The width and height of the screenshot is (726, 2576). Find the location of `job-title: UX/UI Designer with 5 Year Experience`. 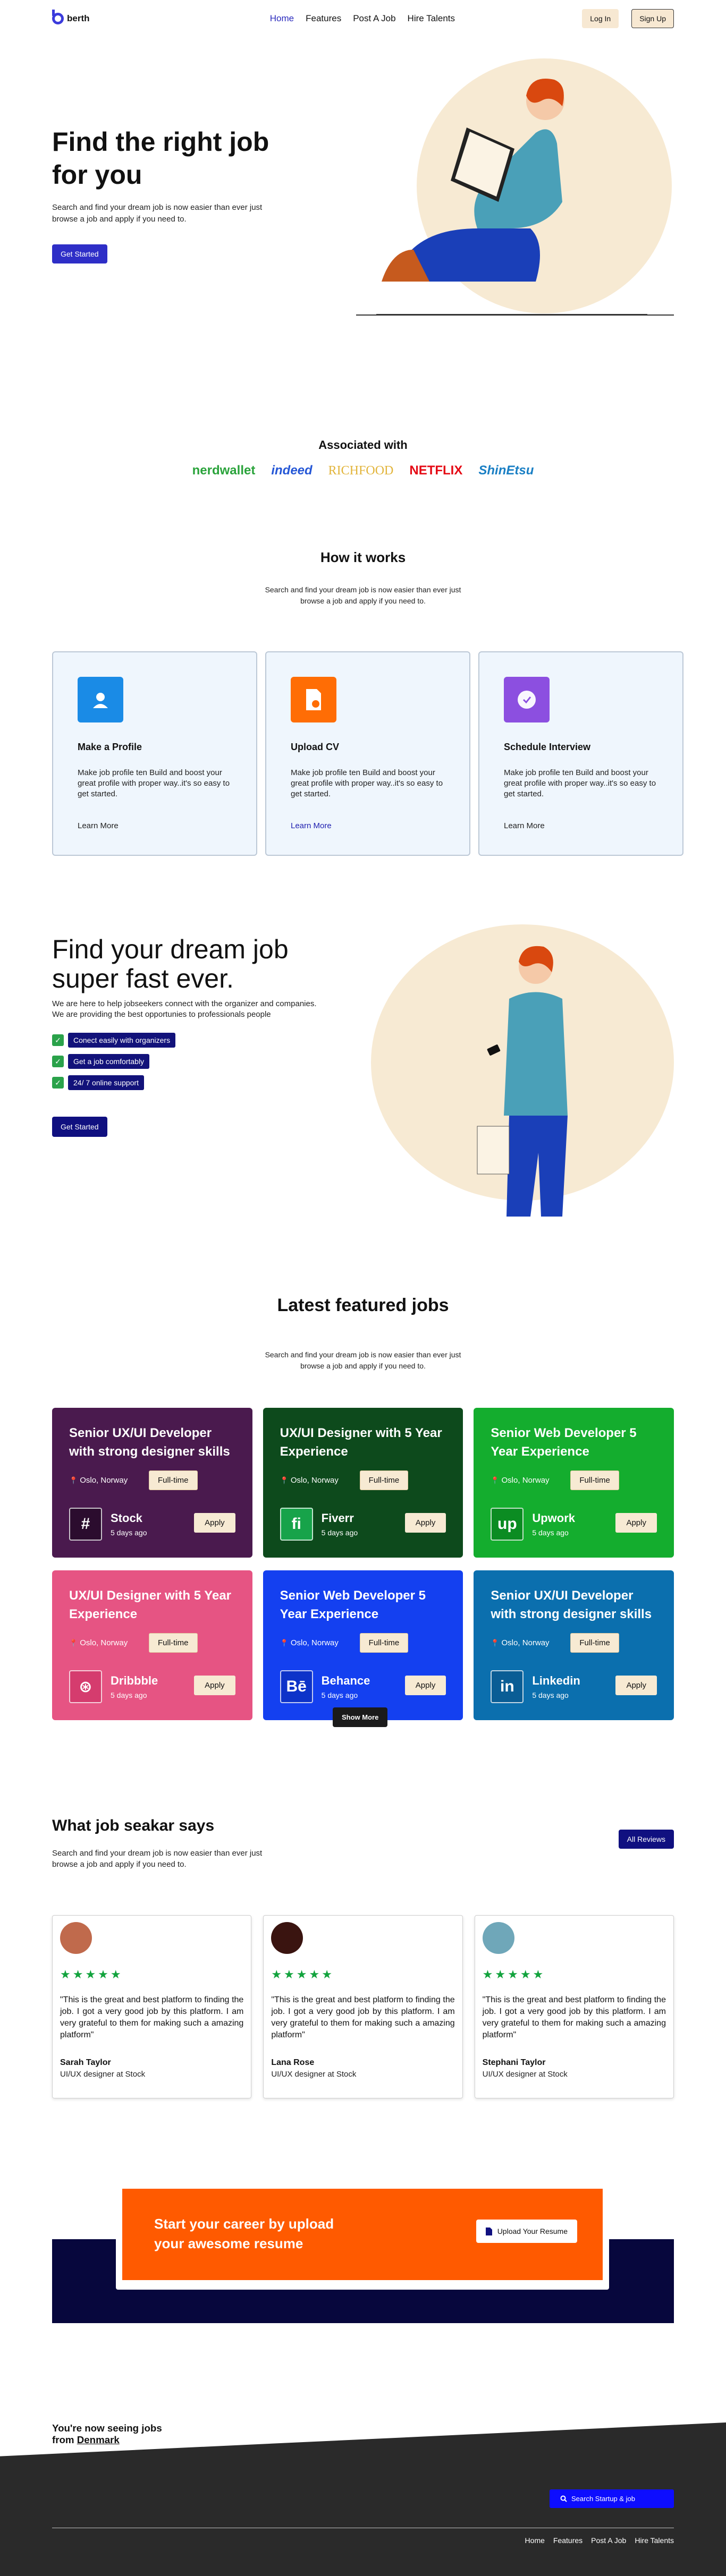

job-title: UX/UI Designer with 5 Year Experience is located at coordinates (361, 1442).